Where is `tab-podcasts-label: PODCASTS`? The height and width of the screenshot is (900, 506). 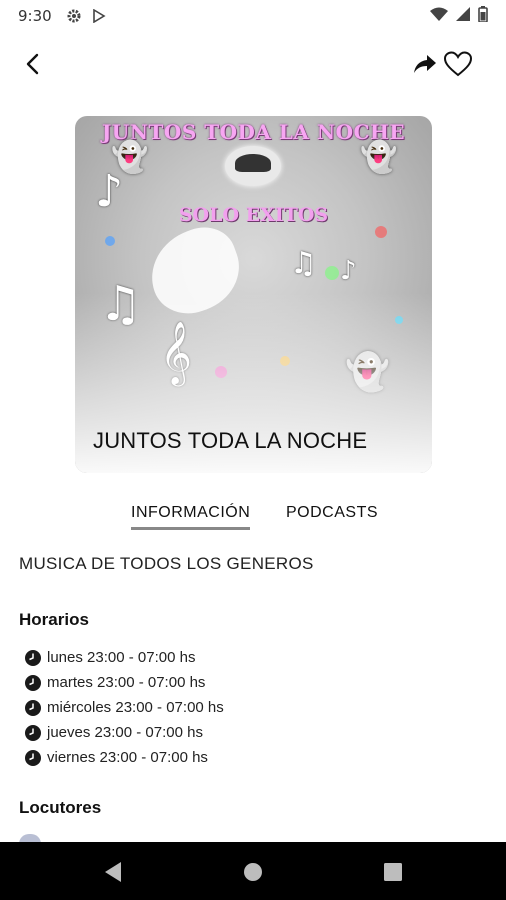 tab-podcasts-label: PODCASTS is located at coordinates (332, 512).